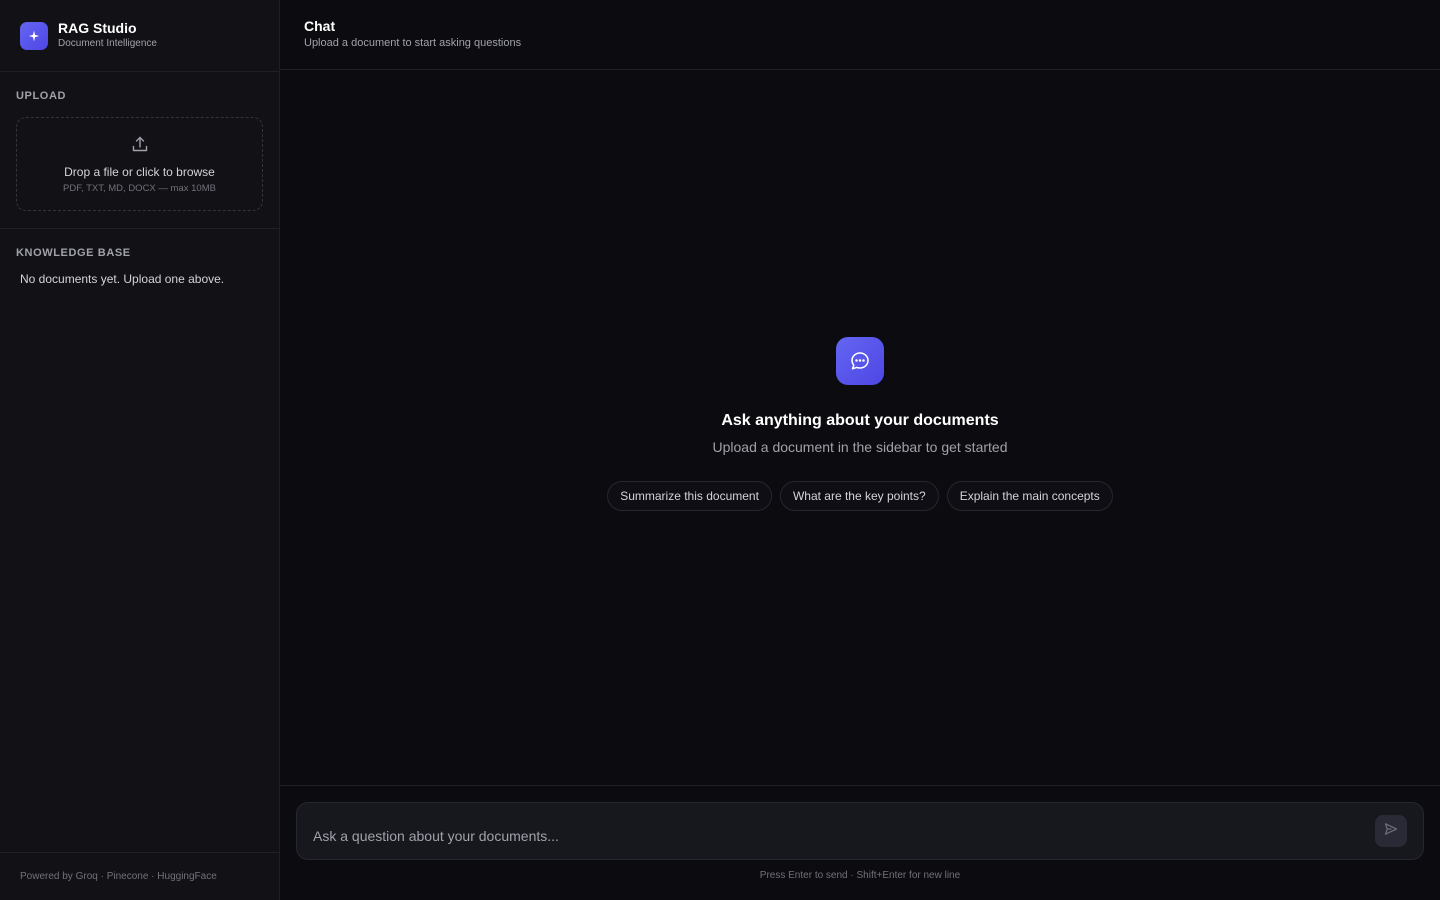 The width and height of the screenshot is (1440, 900). Describe the element at coordinates (41, 96) in the screenshot. I see `upload-section-title: UPLOAD` at that location.